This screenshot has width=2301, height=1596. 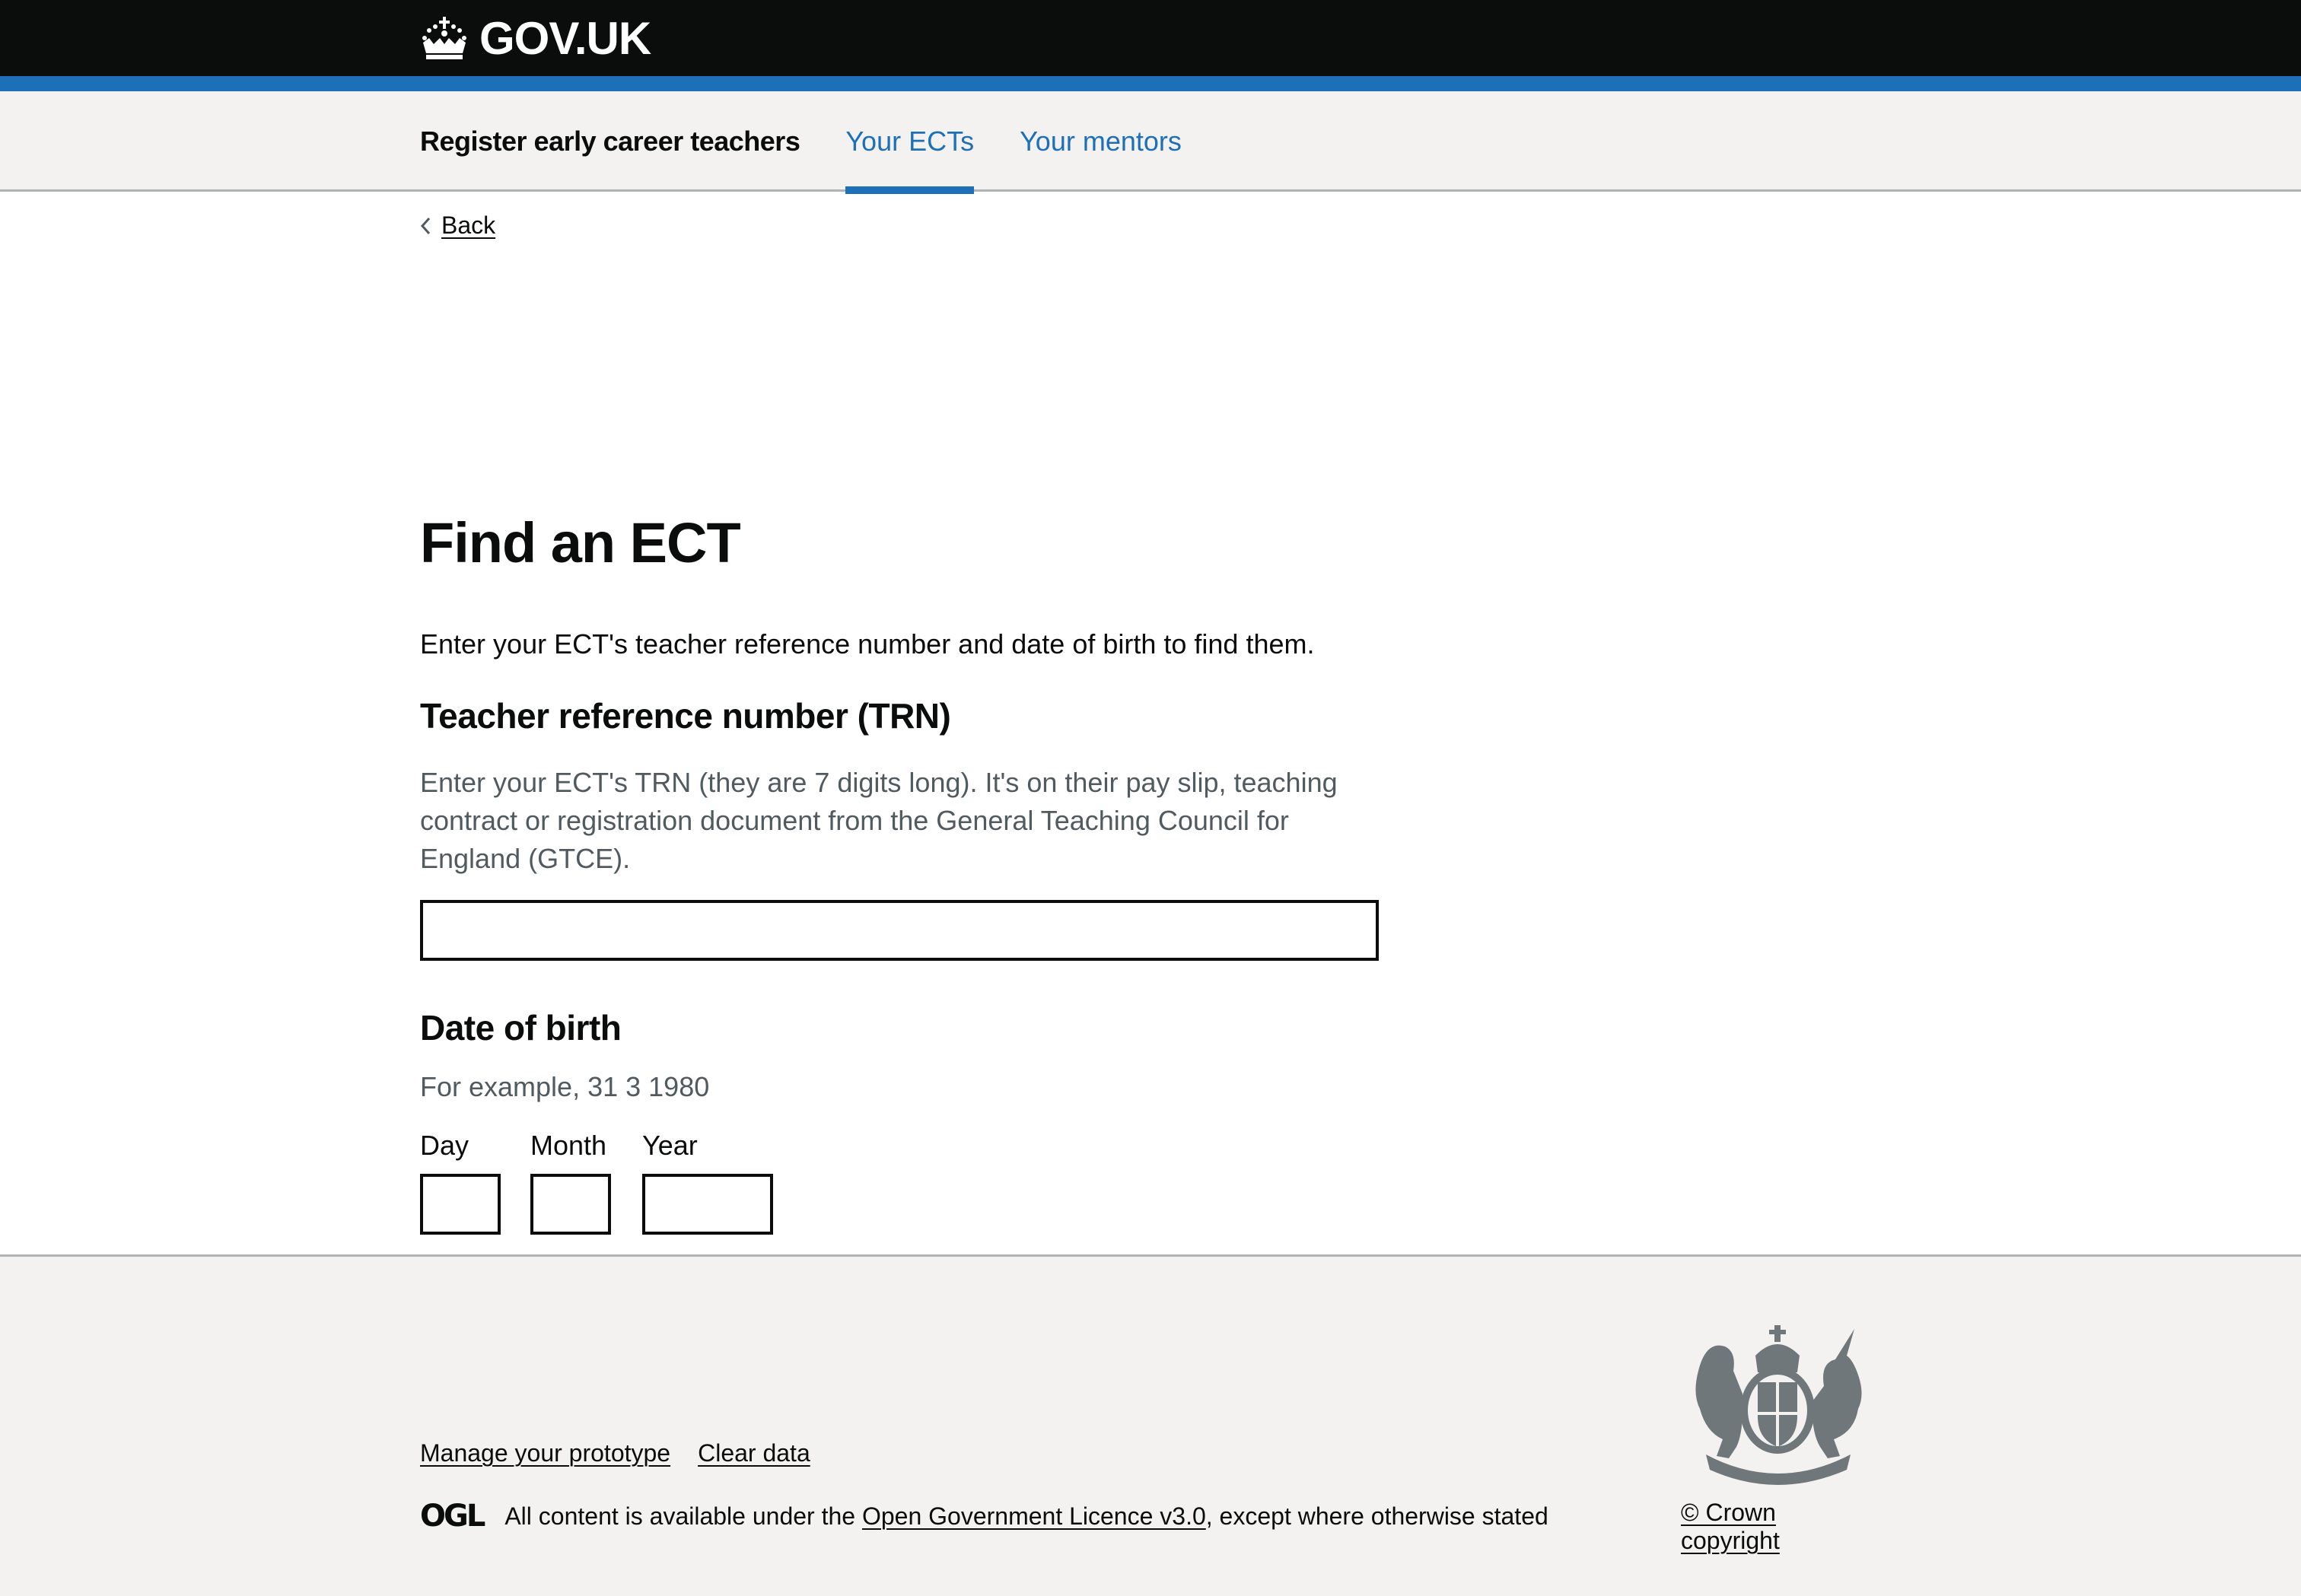 What do you see at coordinates (580, 542) in the screenshot?
I see `page-title: Find an ECT` at bounding box center [580, 542].